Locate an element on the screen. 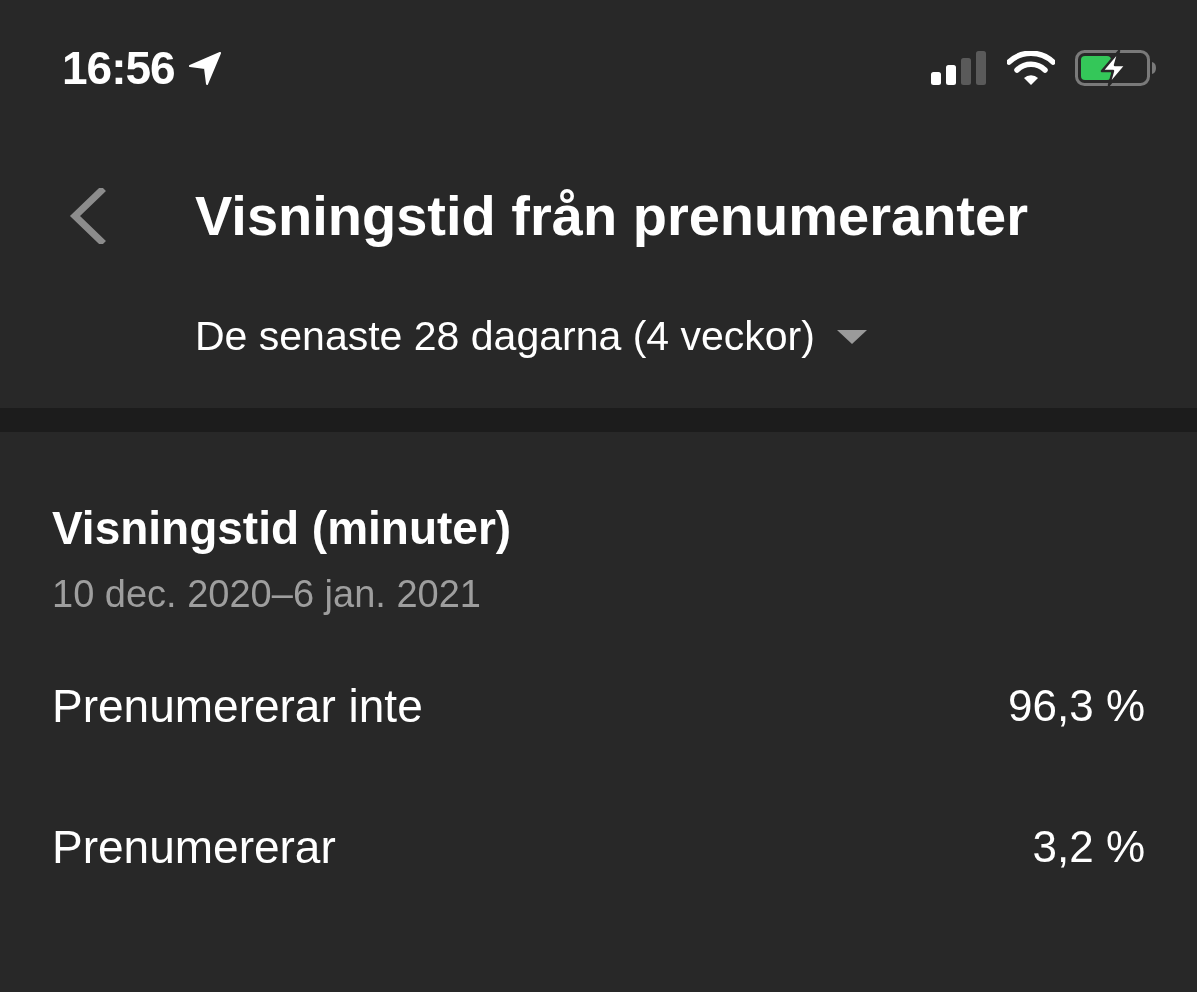  date-range: 10 dec. 2020–6 jan. 2021 is located at coordinates (267, 594).